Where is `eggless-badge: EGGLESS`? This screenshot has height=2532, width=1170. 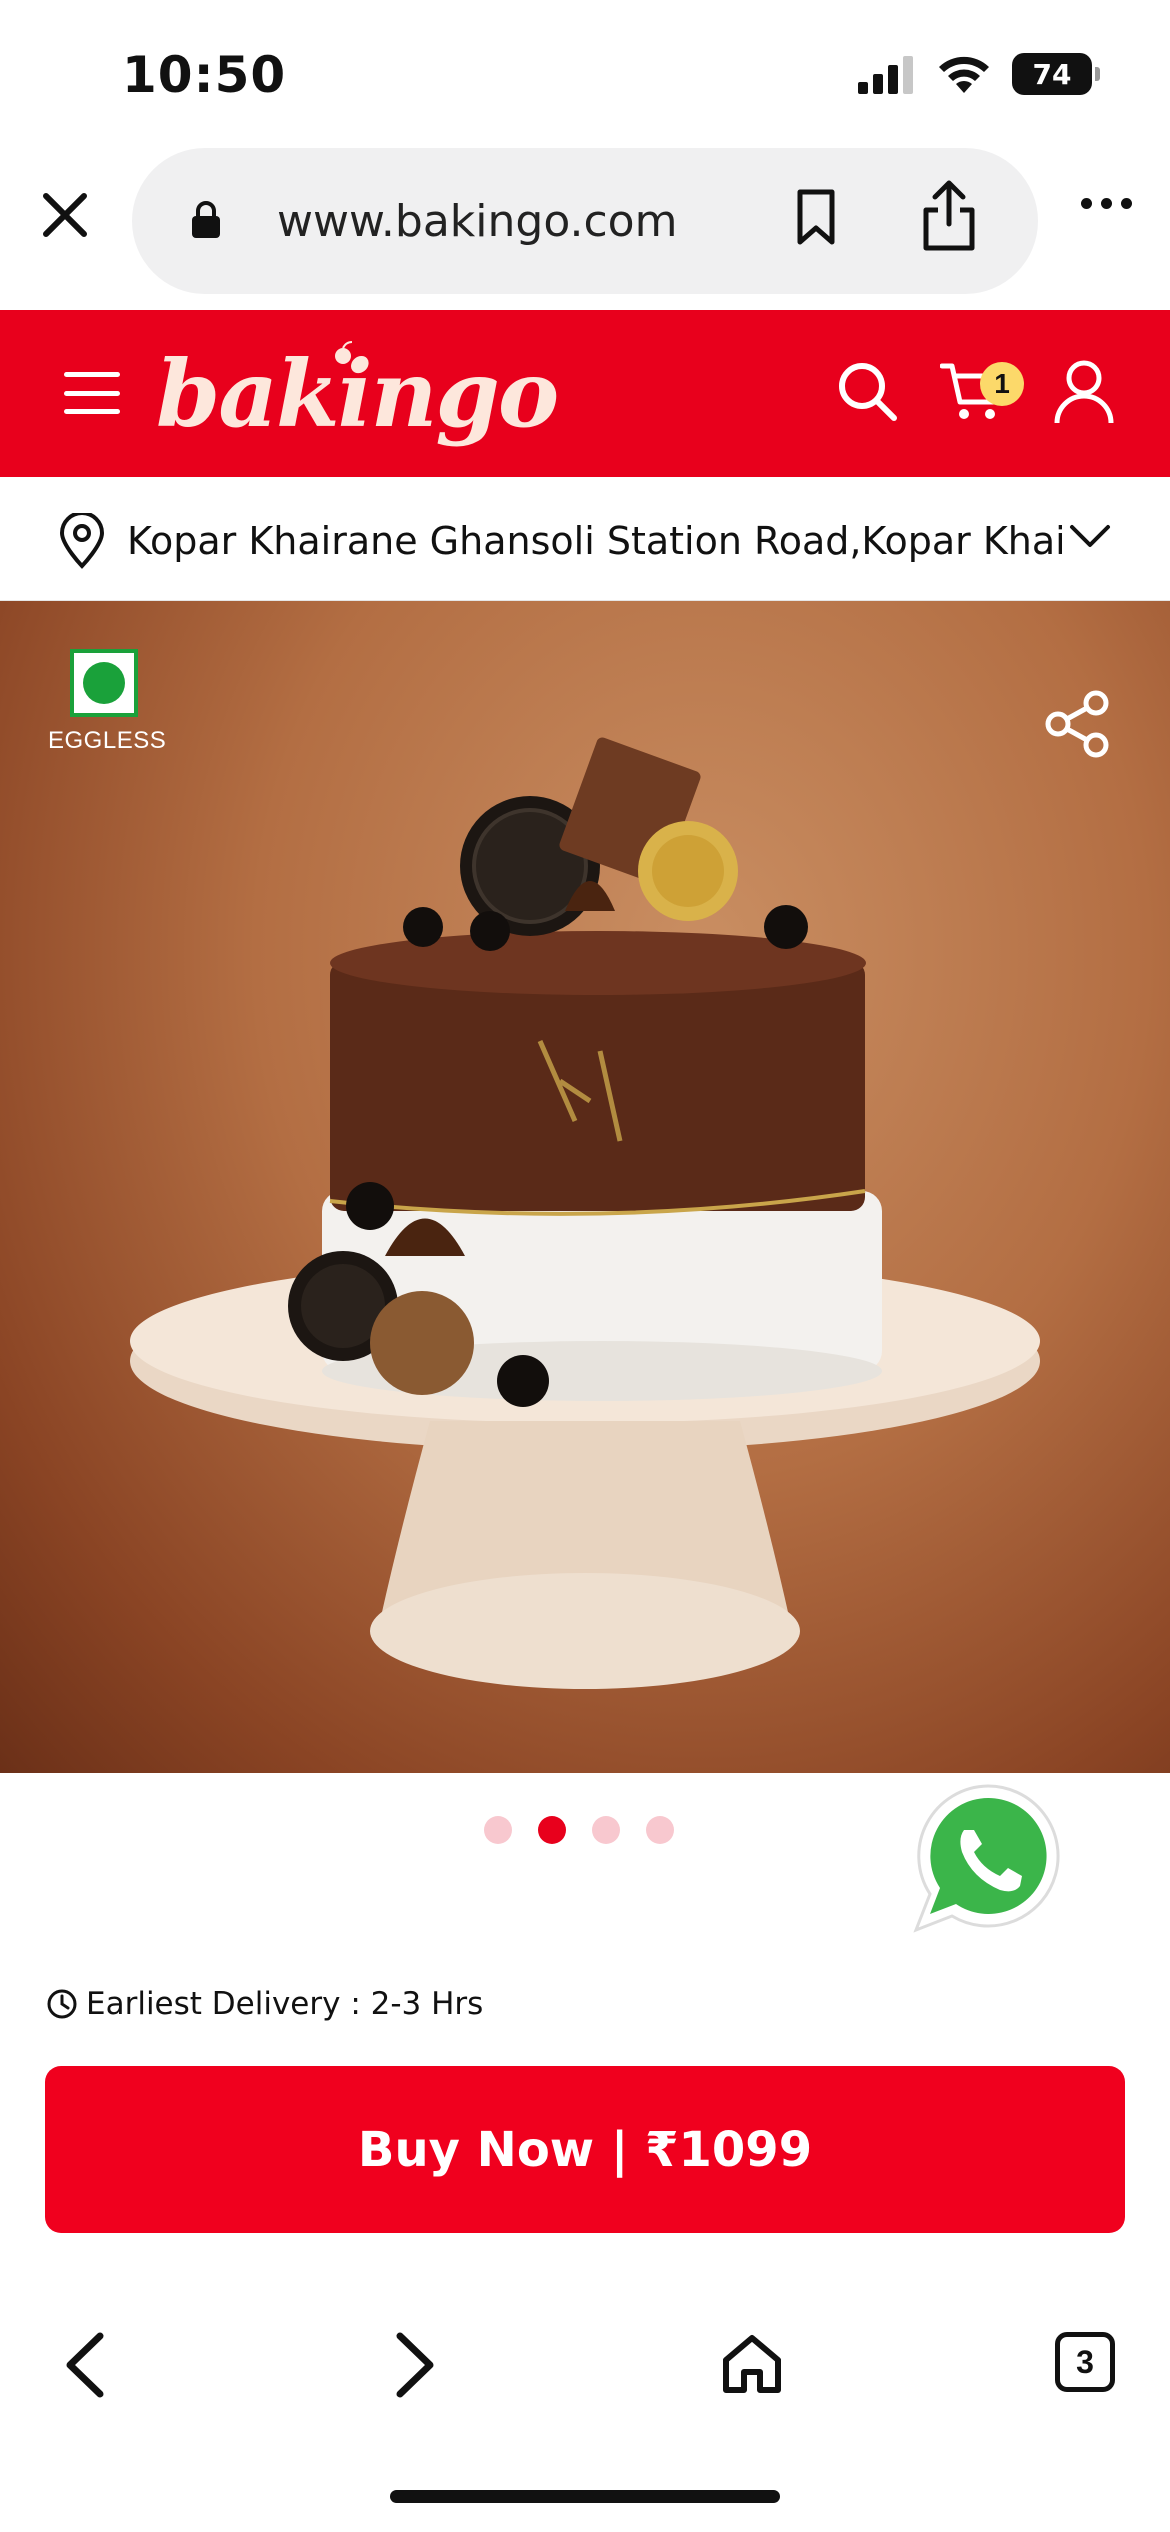
eggless-badge: EGGLESS is located at coordinates (107, 702).